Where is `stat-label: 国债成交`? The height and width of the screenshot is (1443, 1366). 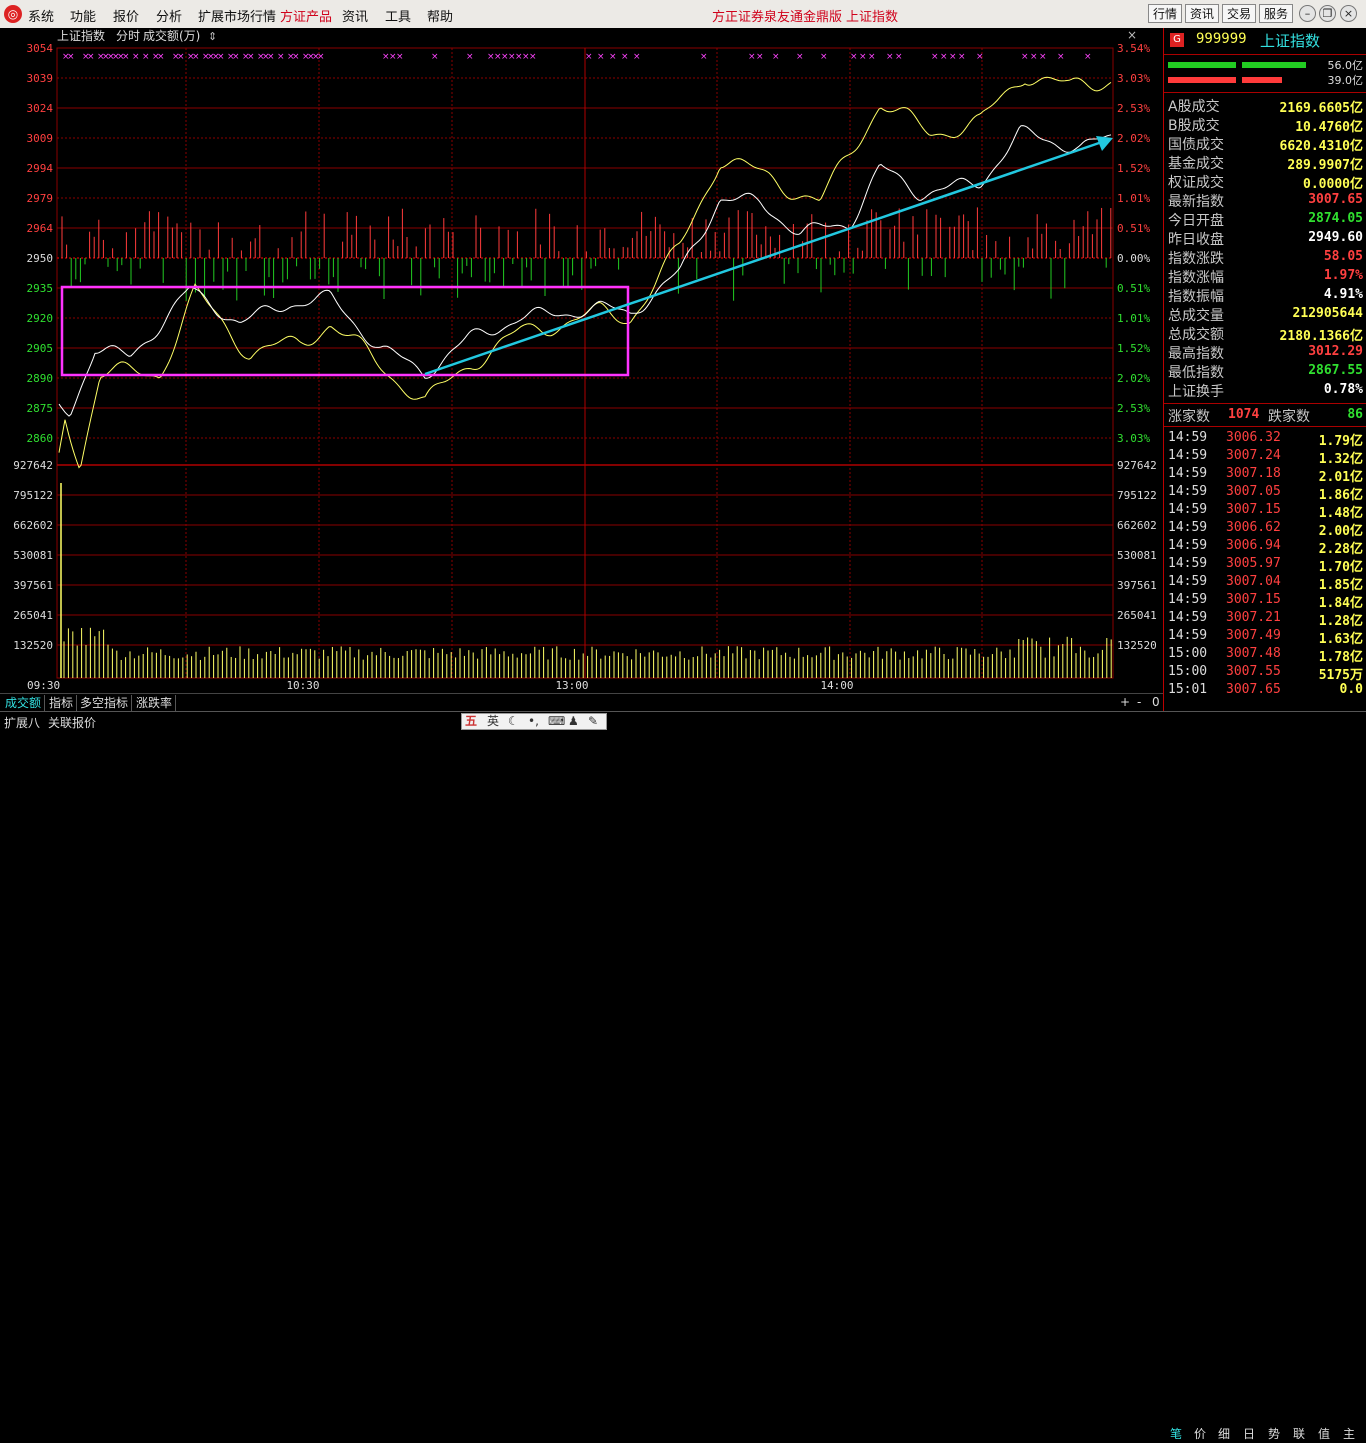 stat-label: 国债成交 is located at coordinates (1196, 145).